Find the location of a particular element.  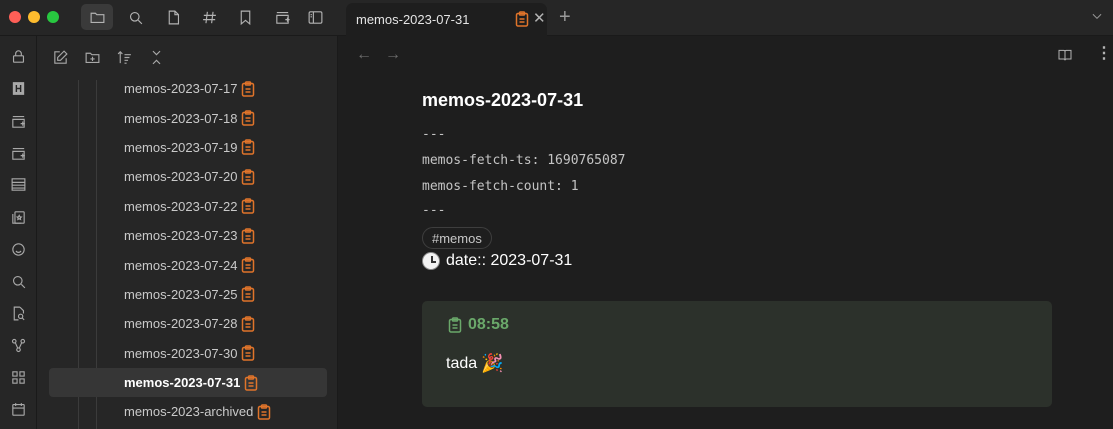

file-item-label: memos-2023-07-24 is located at coordinates (181, 265).